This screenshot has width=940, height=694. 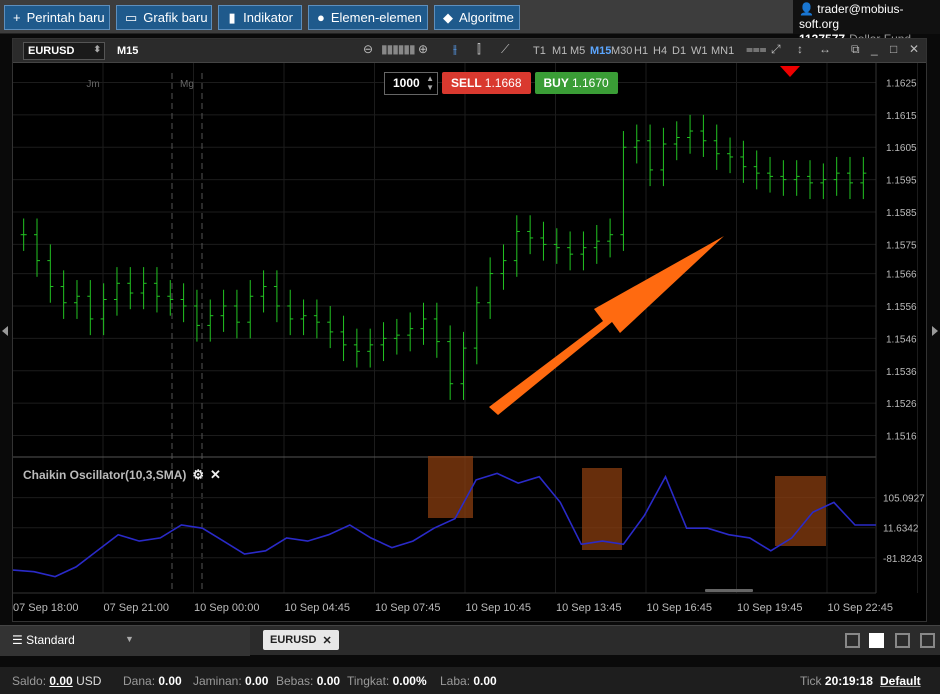 I want to click on session-label: Mg, so click(x=187, y=84).